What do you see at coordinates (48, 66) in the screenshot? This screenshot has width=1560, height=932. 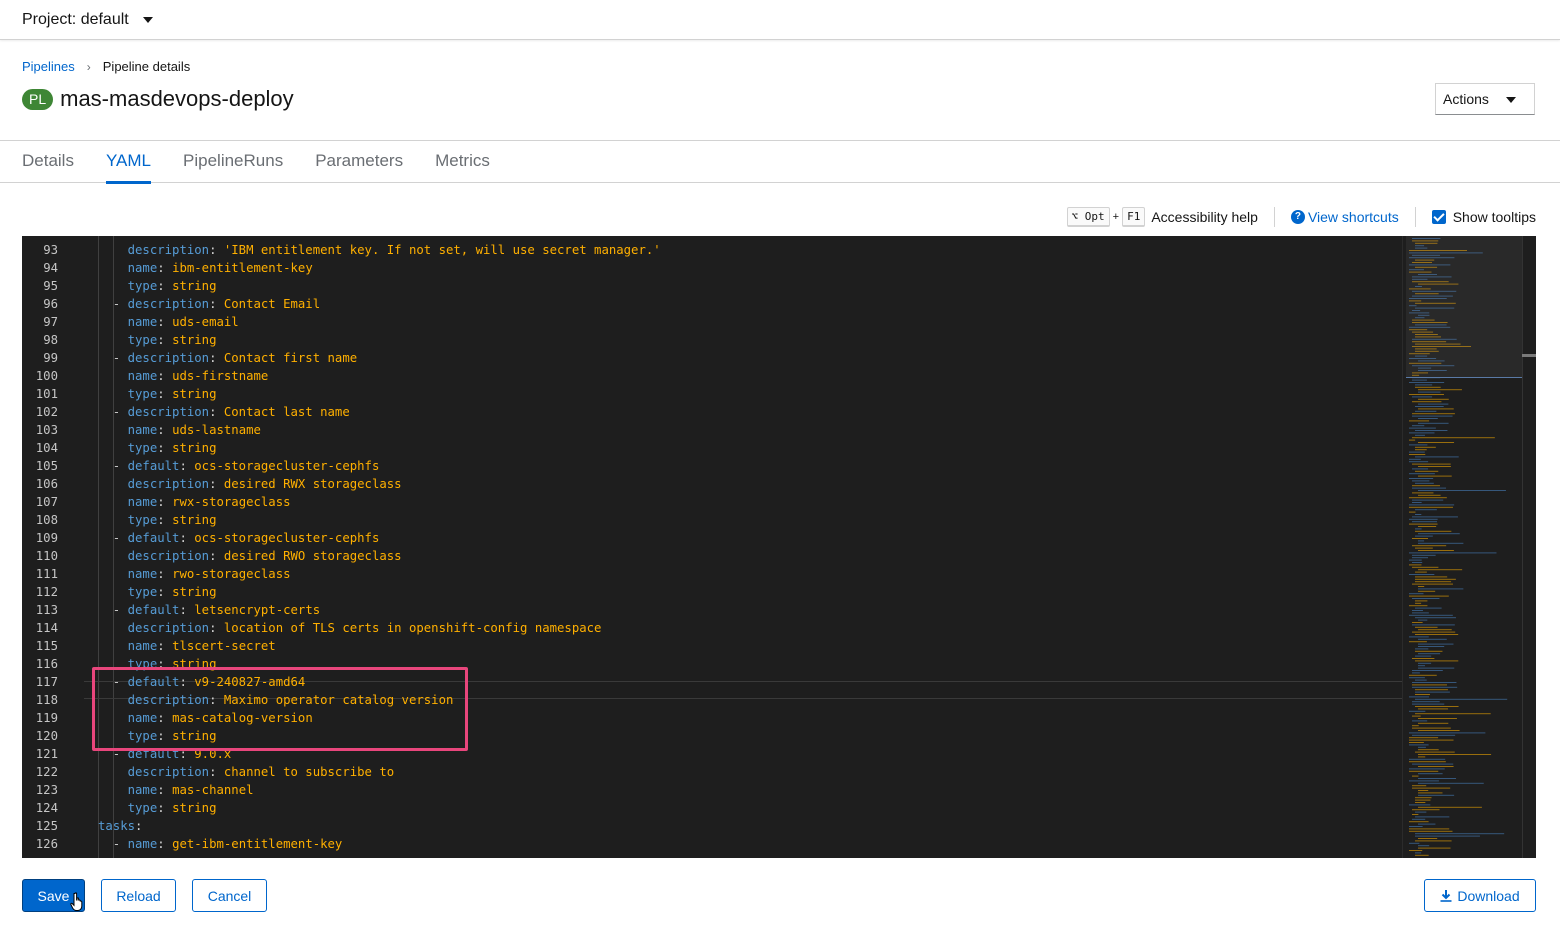 I see `breadcrumb-pipelines-link: Pipelines` at bounding box center [48, 66].